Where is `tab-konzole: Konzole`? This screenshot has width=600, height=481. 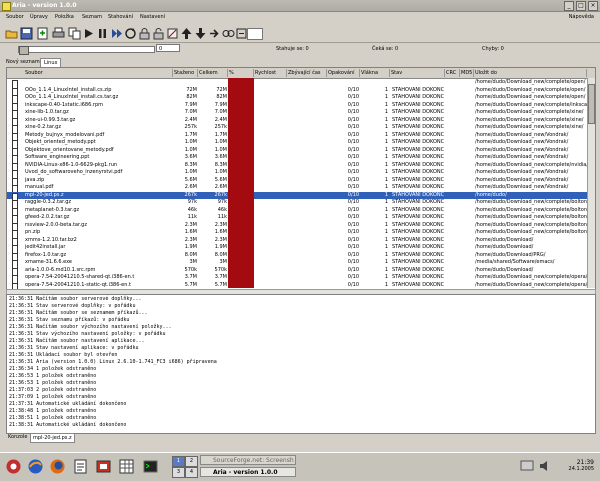
tab-konzole: Konzole is located at coordinates (17, 437).